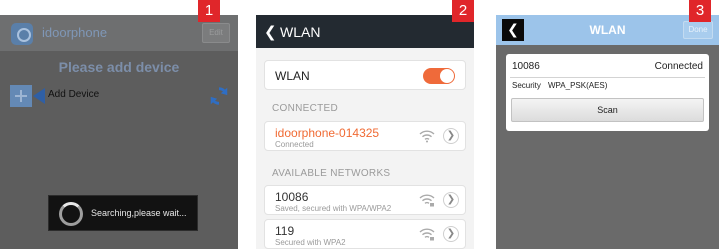 The image size is (719, 249). What do you see at coordinates (285, 231) in the screenshot?
I see `network-name: 119` at bounding box center [285, 231].